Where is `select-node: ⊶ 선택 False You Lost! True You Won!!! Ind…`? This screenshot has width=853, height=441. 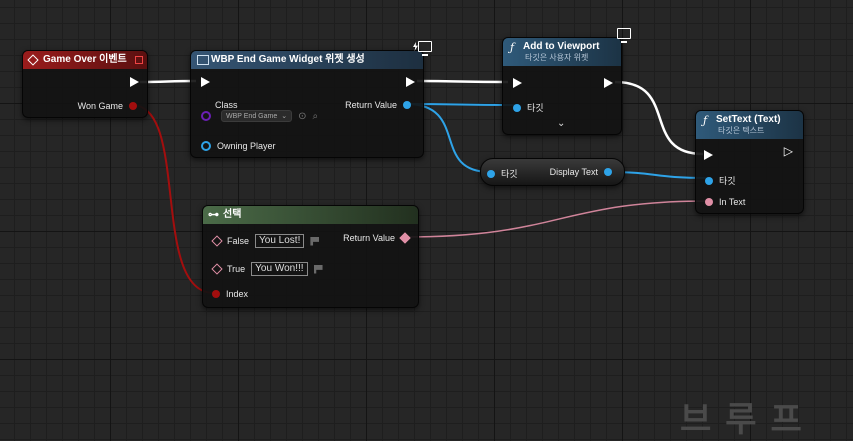 select-node: ⊶ 선택 False You Lost! True You Won!!! Ind… is located at coordinates (310, 256).